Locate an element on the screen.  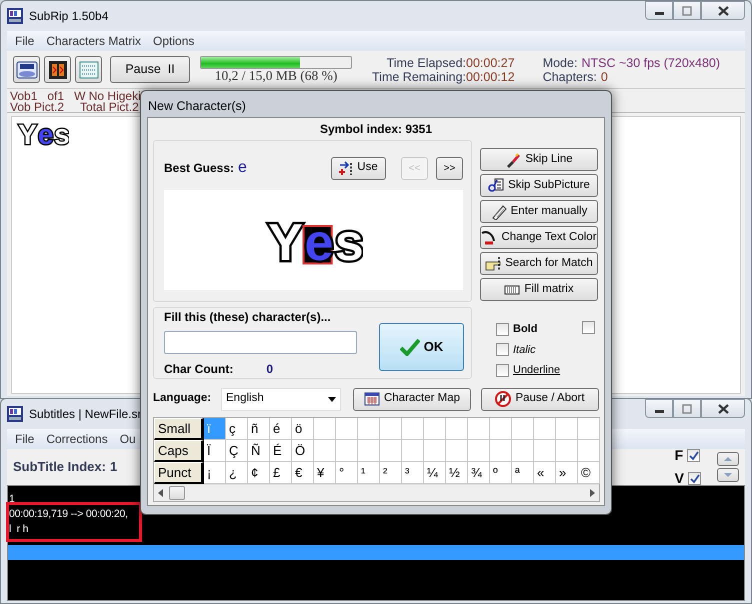
use-button: Use is located at coordinates (358, 168).